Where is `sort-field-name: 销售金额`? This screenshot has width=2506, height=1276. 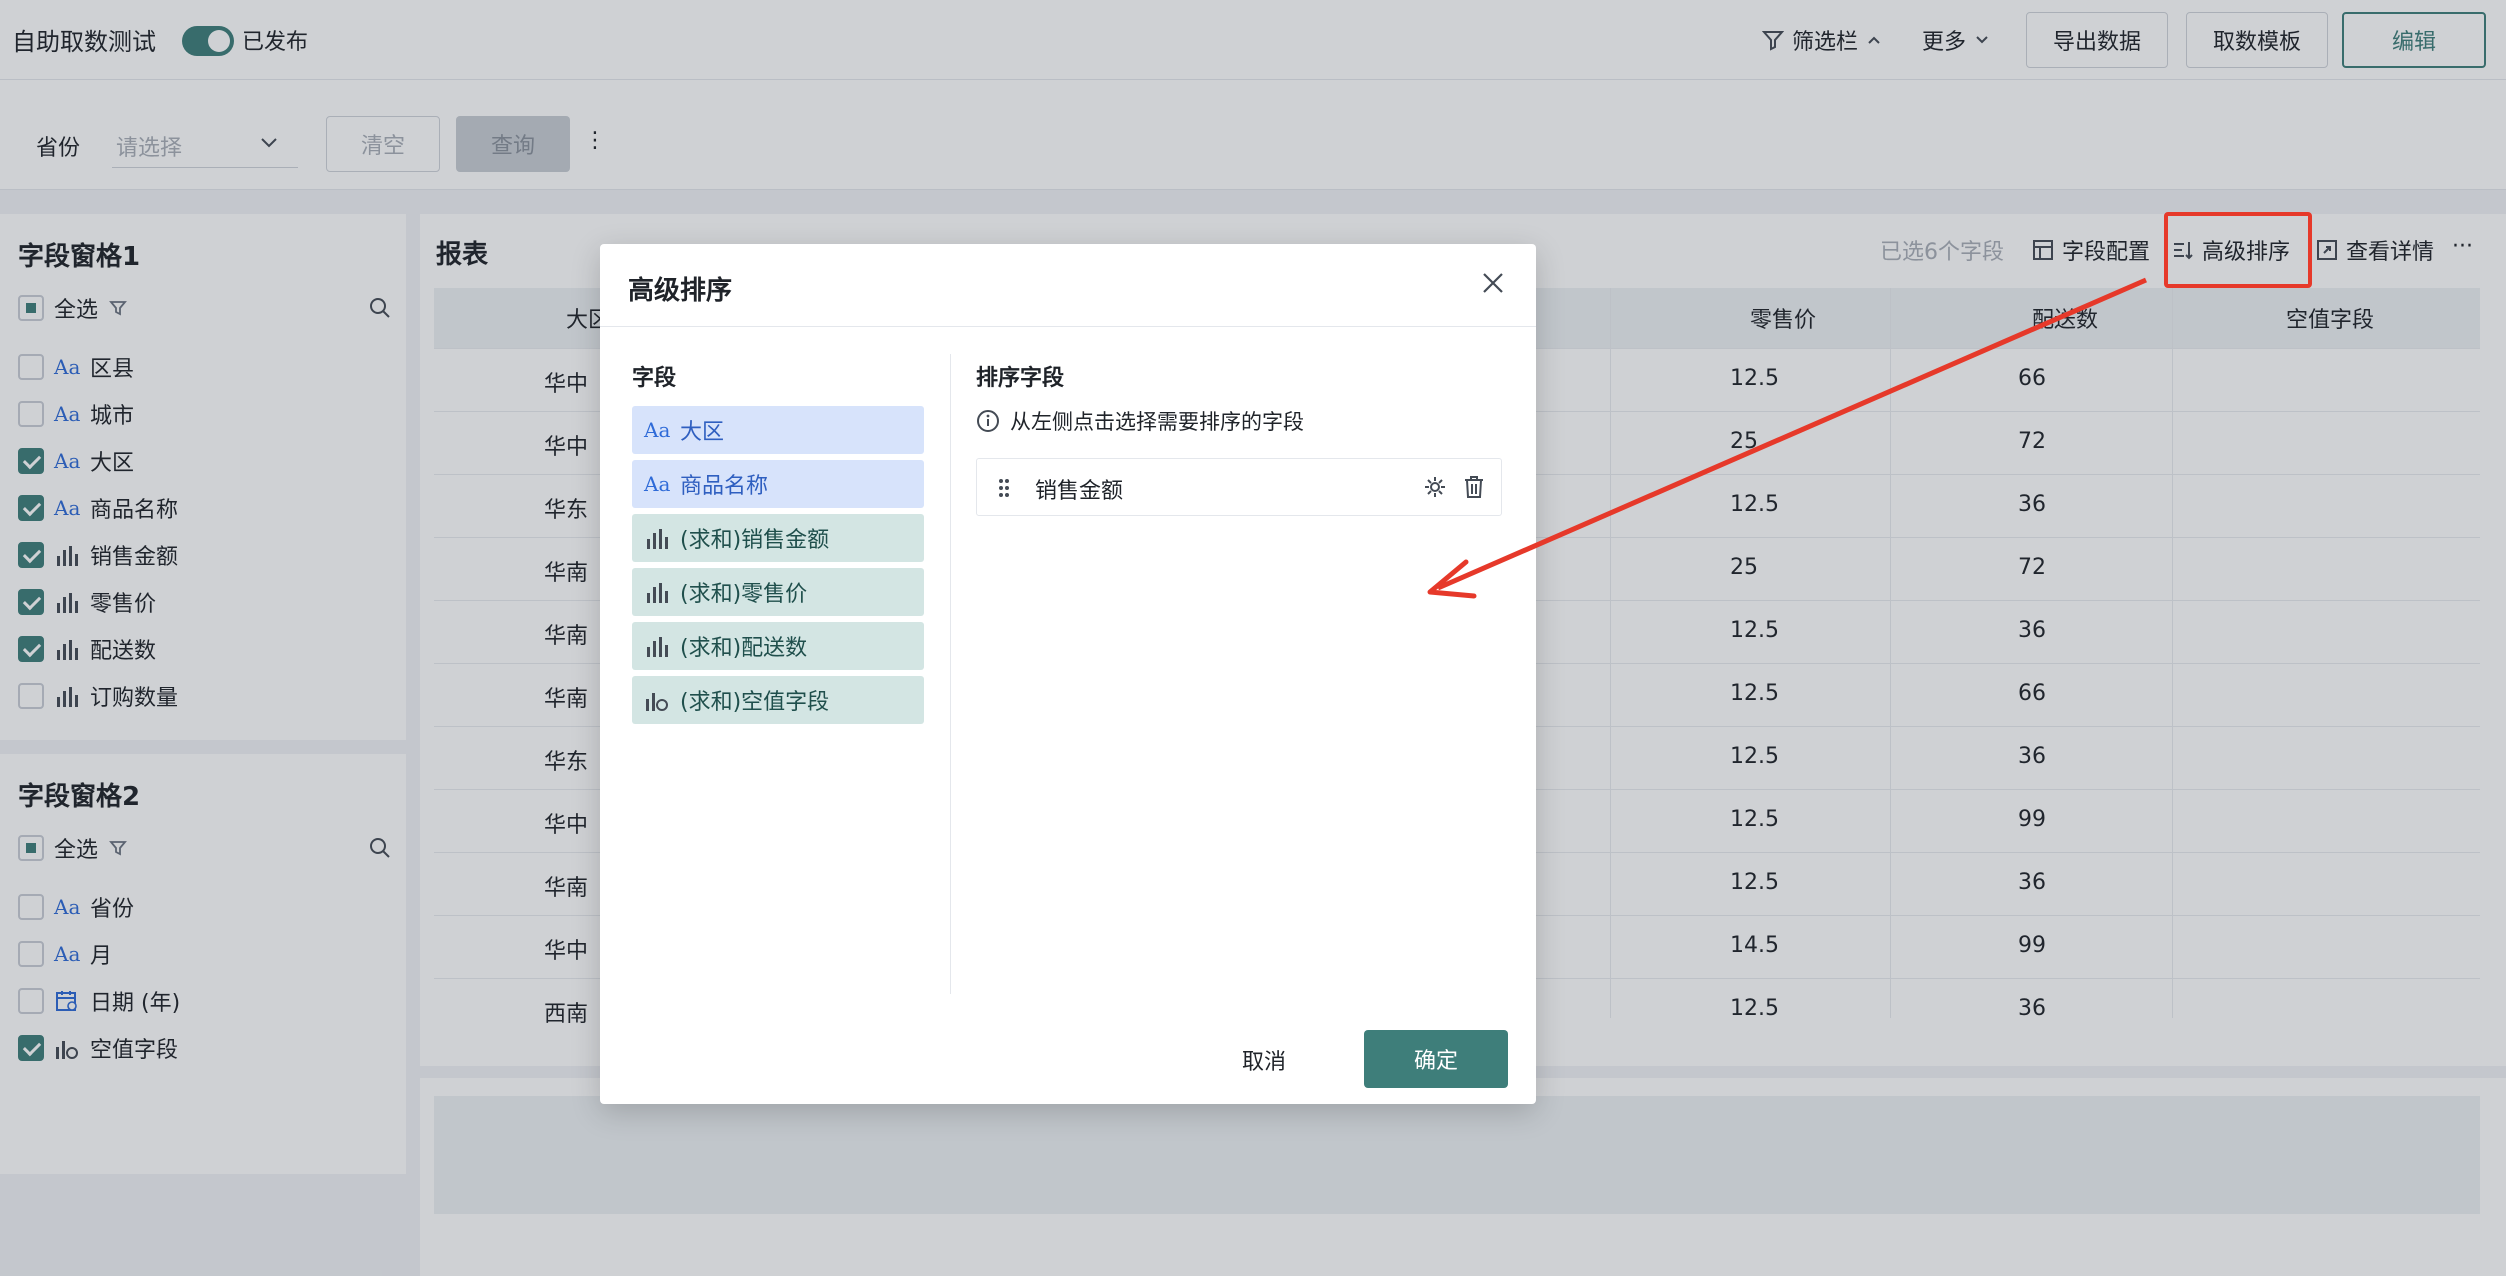 sort-field-name: 销售金额 is located at coordinates (1079, 491).